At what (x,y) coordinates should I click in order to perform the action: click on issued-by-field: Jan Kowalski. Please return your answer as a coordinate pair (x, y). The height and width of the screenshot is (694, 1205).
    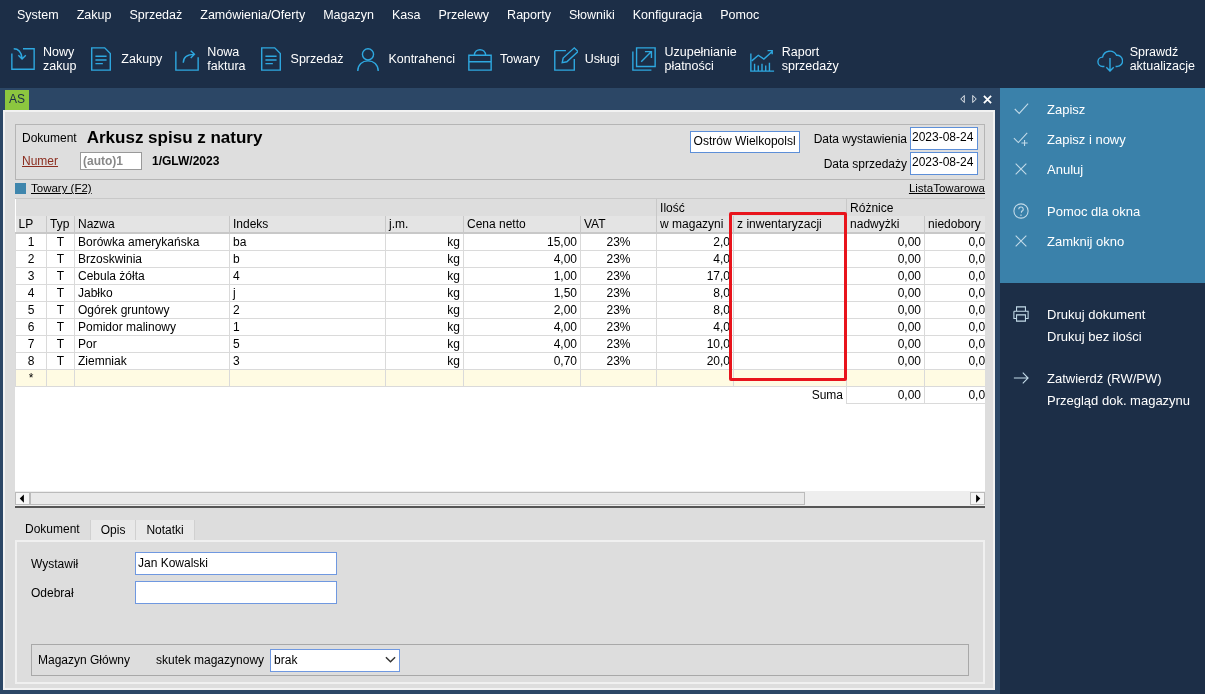
    Looking at the image, I should click on (236, 563).